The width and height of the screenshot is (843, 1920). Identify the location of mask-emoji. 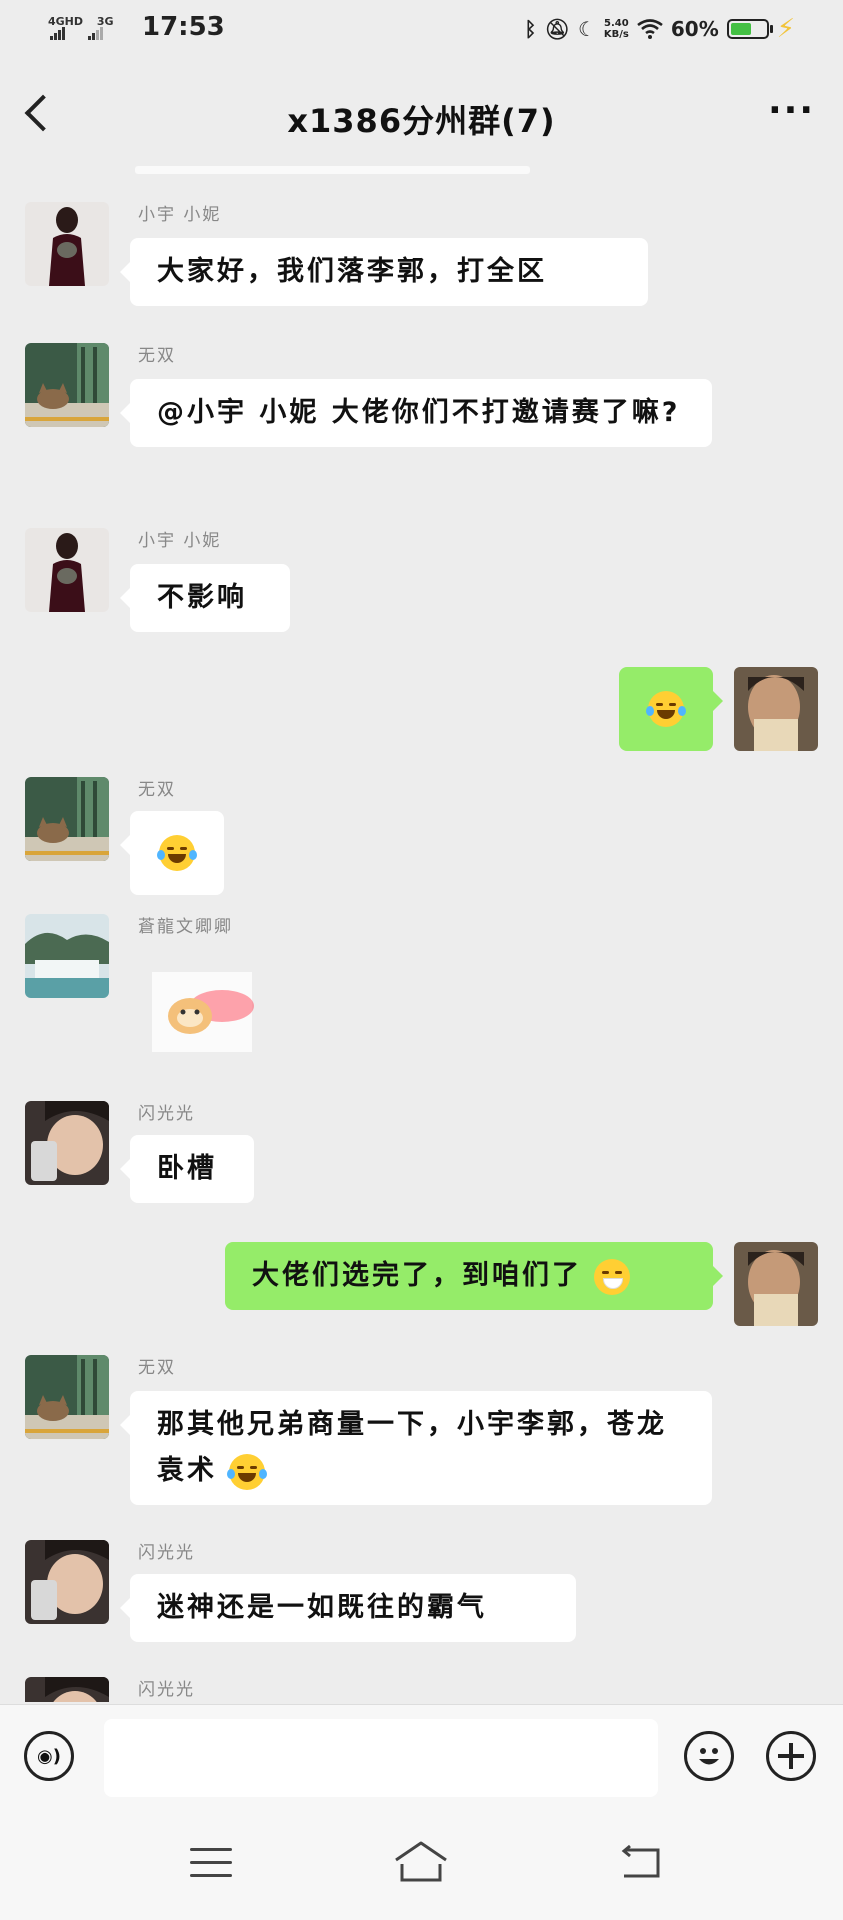
(612, 1276).